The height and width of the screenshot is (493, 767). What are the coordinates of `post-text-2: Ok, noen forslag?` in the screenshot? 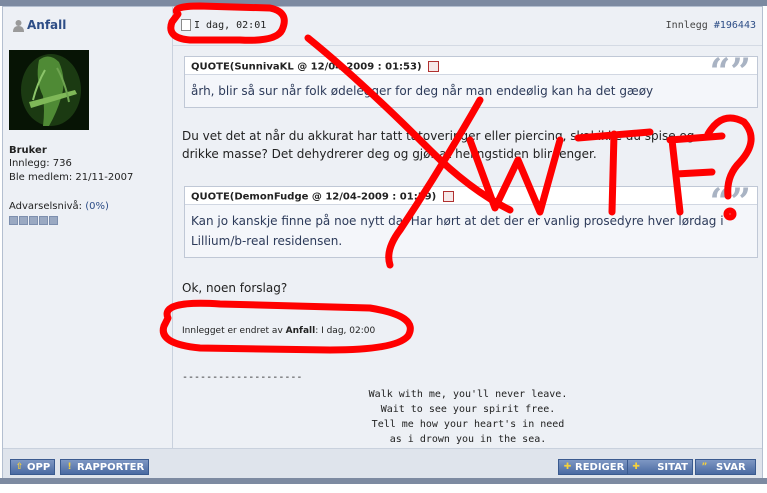 It's located at (235, 288).